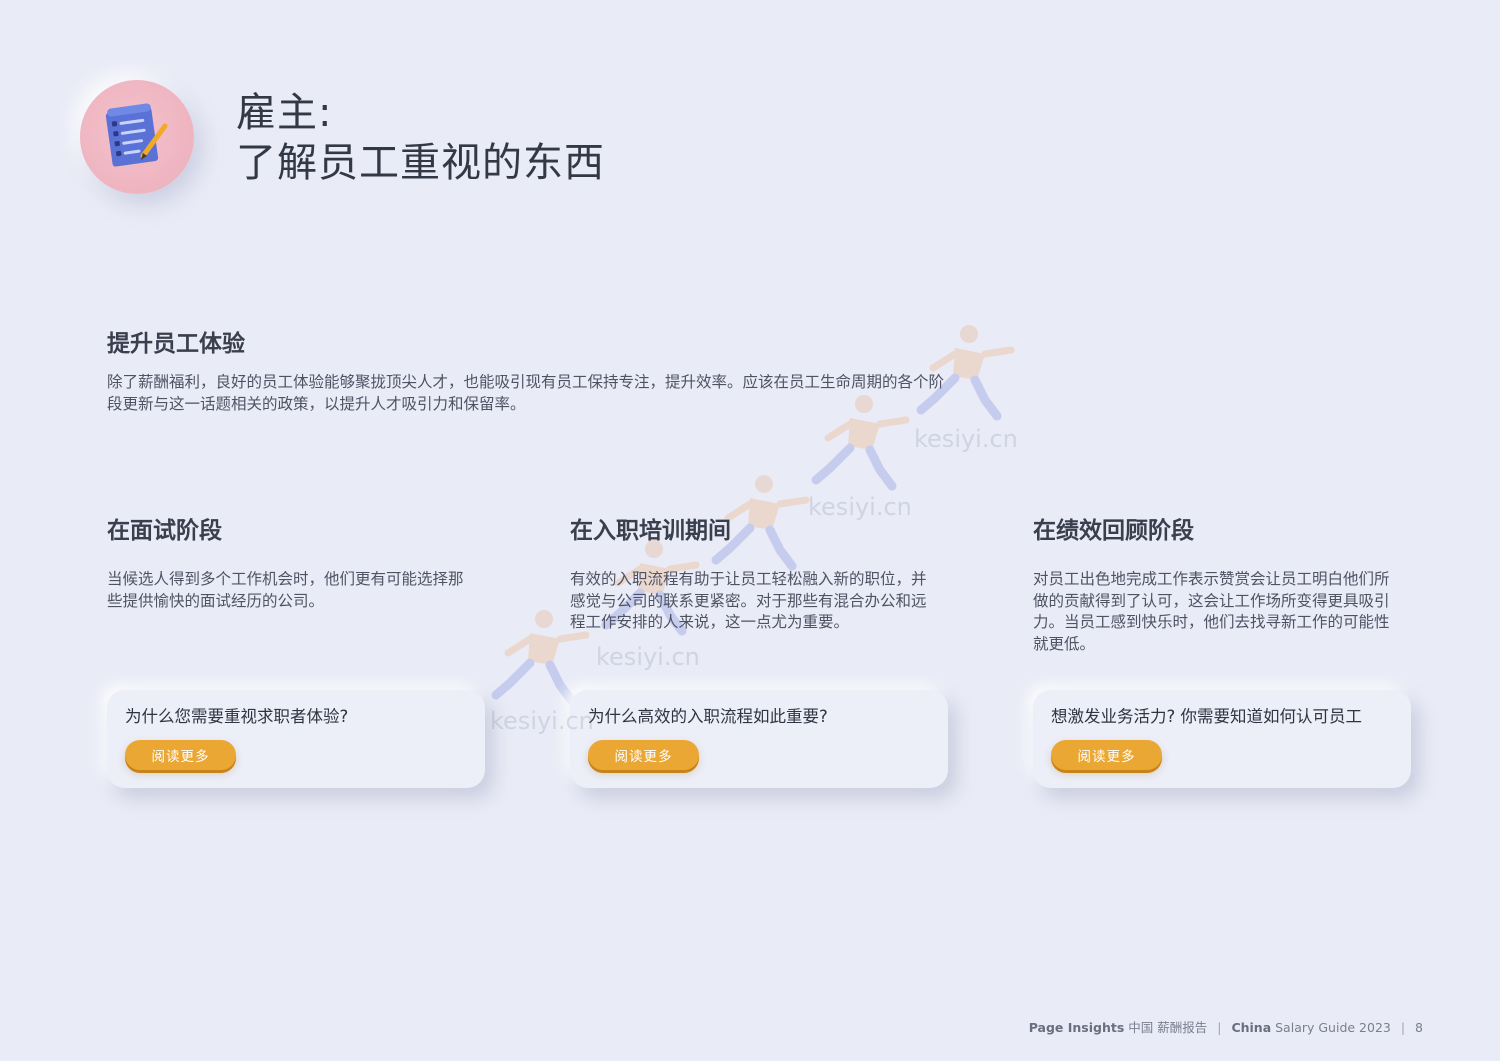 The width and height of the screenshot is (1500, 1061). I want to click on header-badge, so click(137, 137).